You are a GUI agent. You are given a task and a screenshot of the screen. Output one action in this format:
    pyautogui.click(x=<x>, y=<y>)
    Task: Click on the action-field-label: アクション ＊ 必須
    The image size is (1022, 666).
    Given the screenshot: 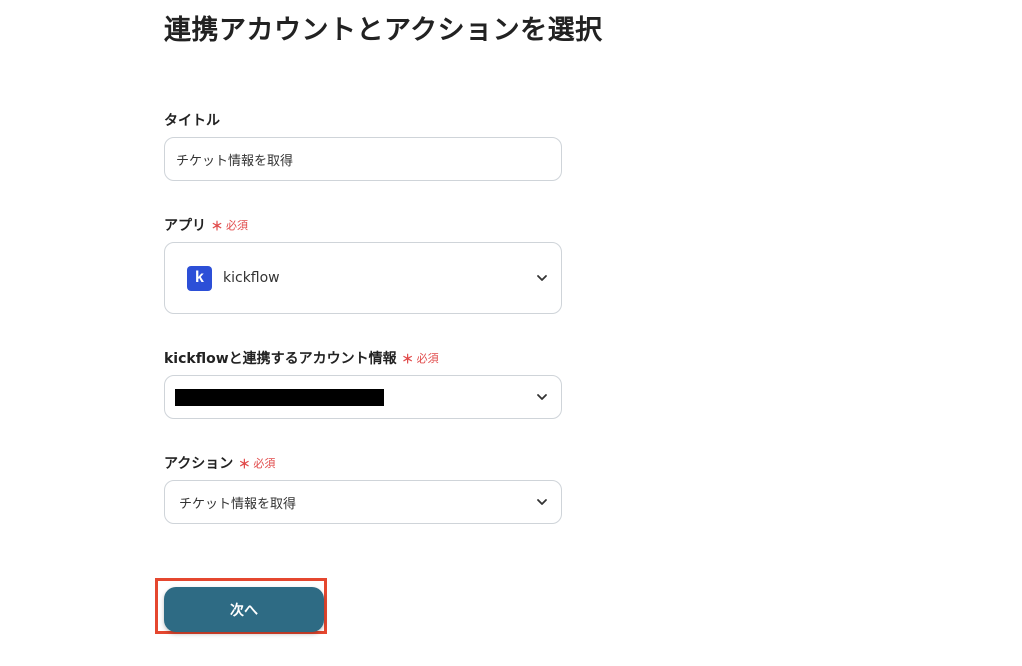 What is the action you would take?
    pyautogui.click(x=219, y=463)
    